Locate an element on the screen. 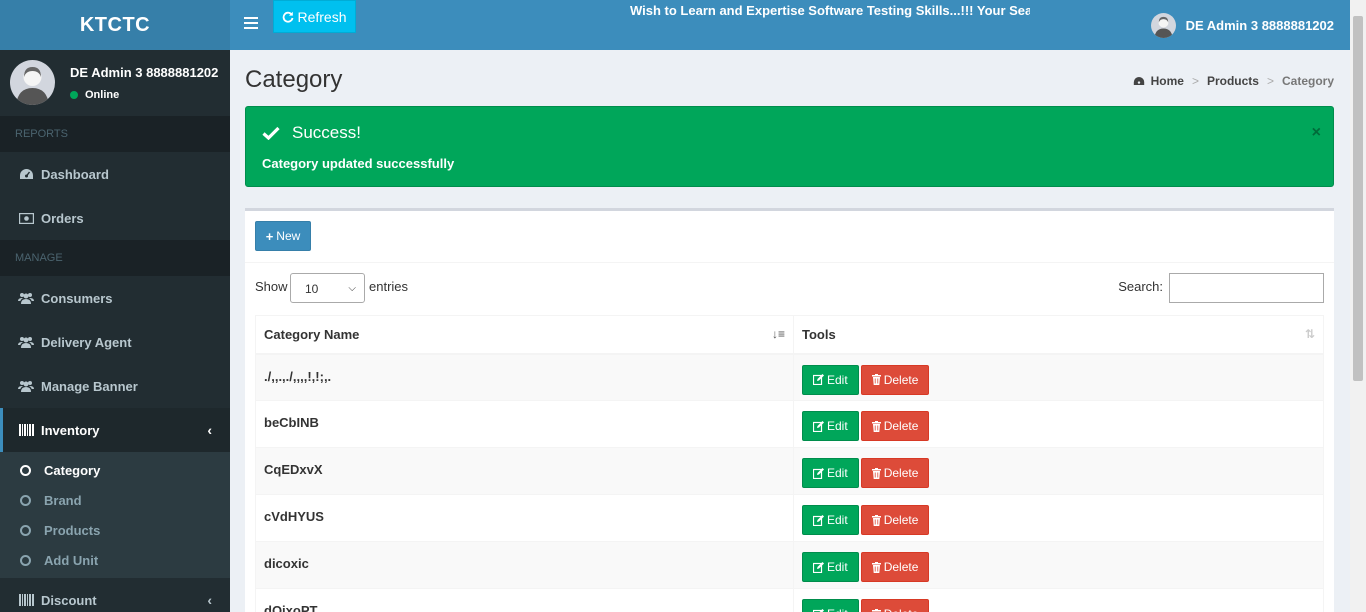 The image size is (1366, 612). refresh-button: Refresh is located at coordinates (314, 16).